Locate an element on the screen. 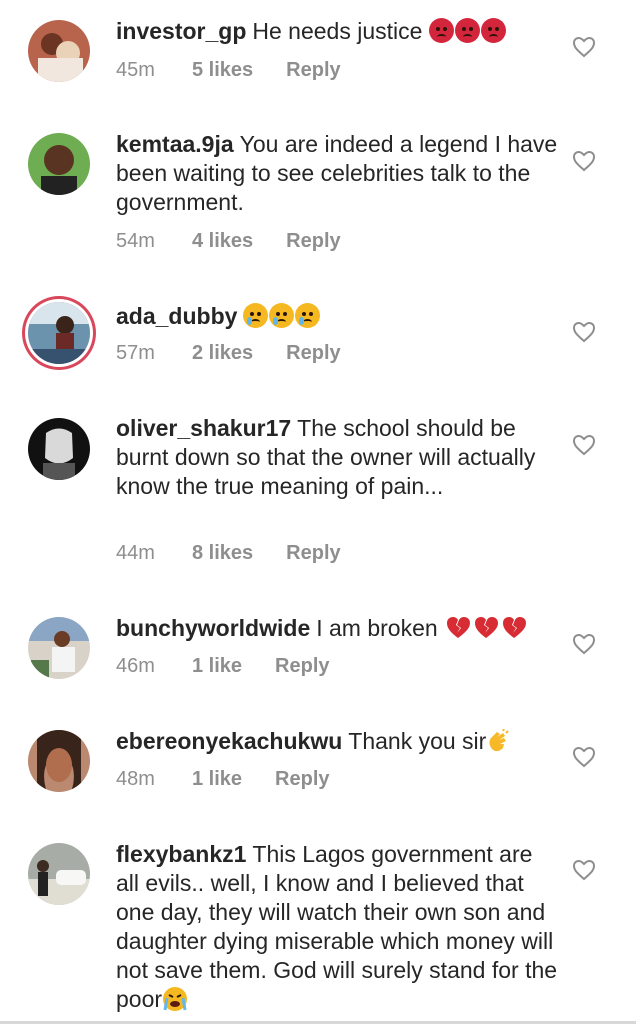 The height and width of the screenshot is (1024, 636). comment-time: 45m is located at coordinates (135, 70).